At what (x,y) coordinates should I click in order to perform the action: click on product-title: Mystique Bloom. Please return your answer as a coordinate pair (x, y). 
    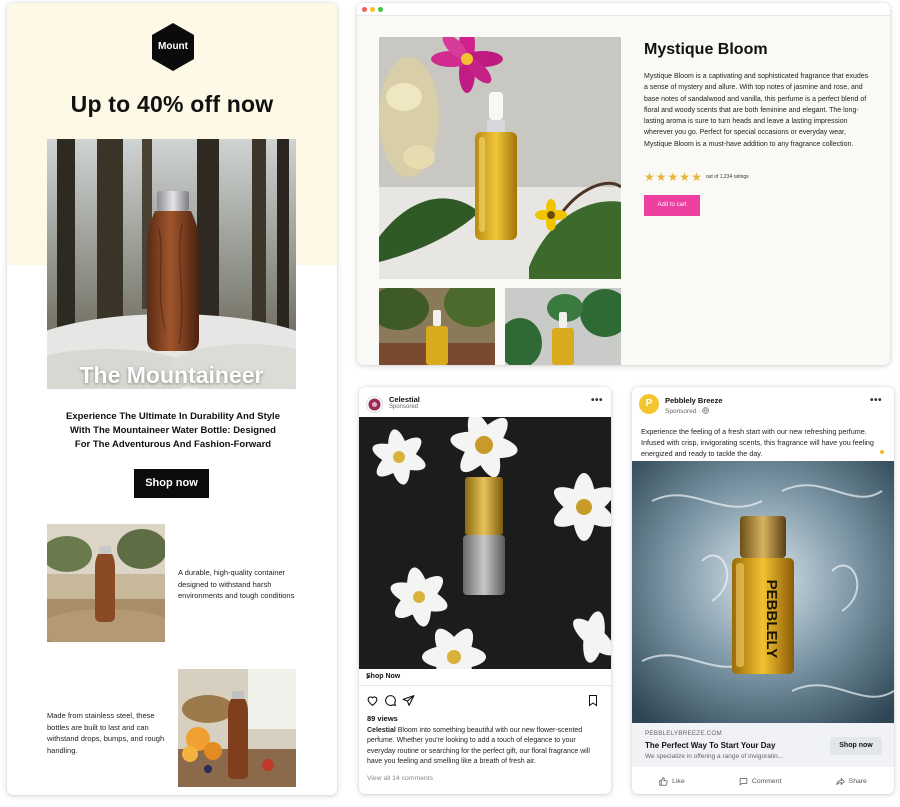
    Looking at the image, I should click on (706, 49).